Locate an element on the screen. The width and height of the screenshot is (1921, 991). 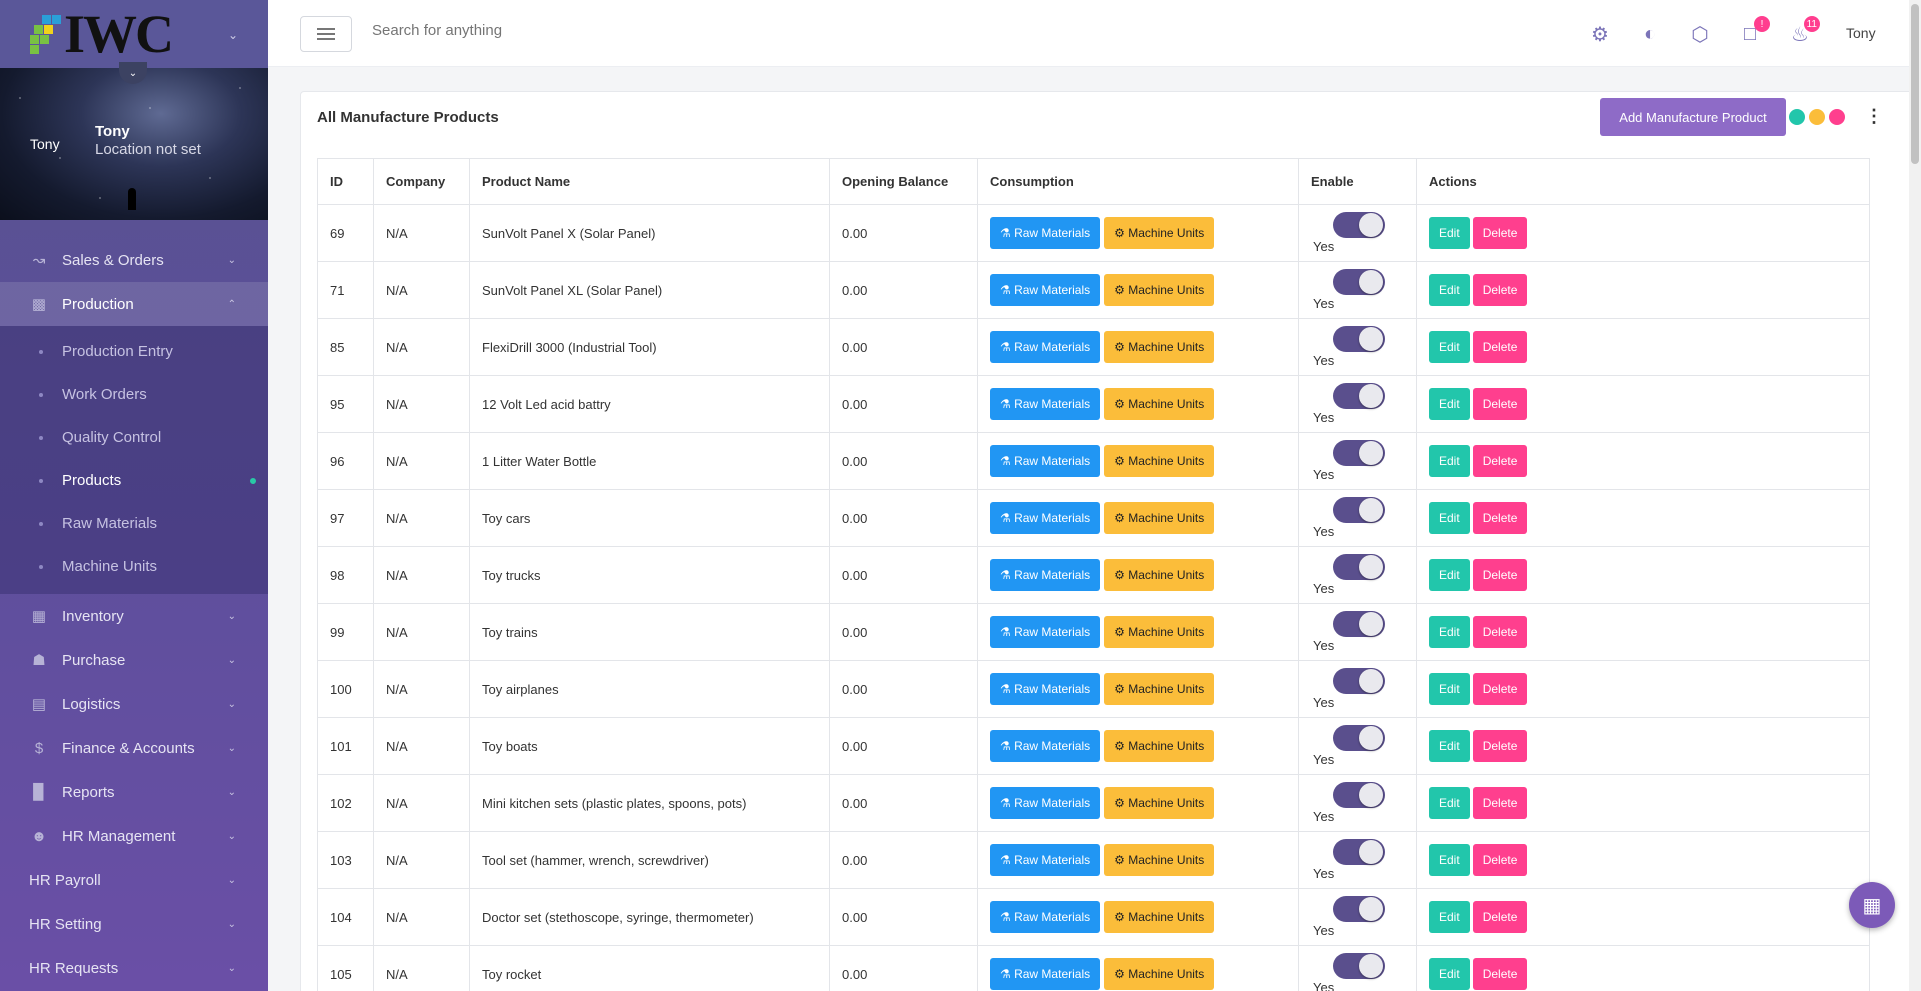
submenu-item-work-orders: Work Orders is located at coordinates (134, 394).